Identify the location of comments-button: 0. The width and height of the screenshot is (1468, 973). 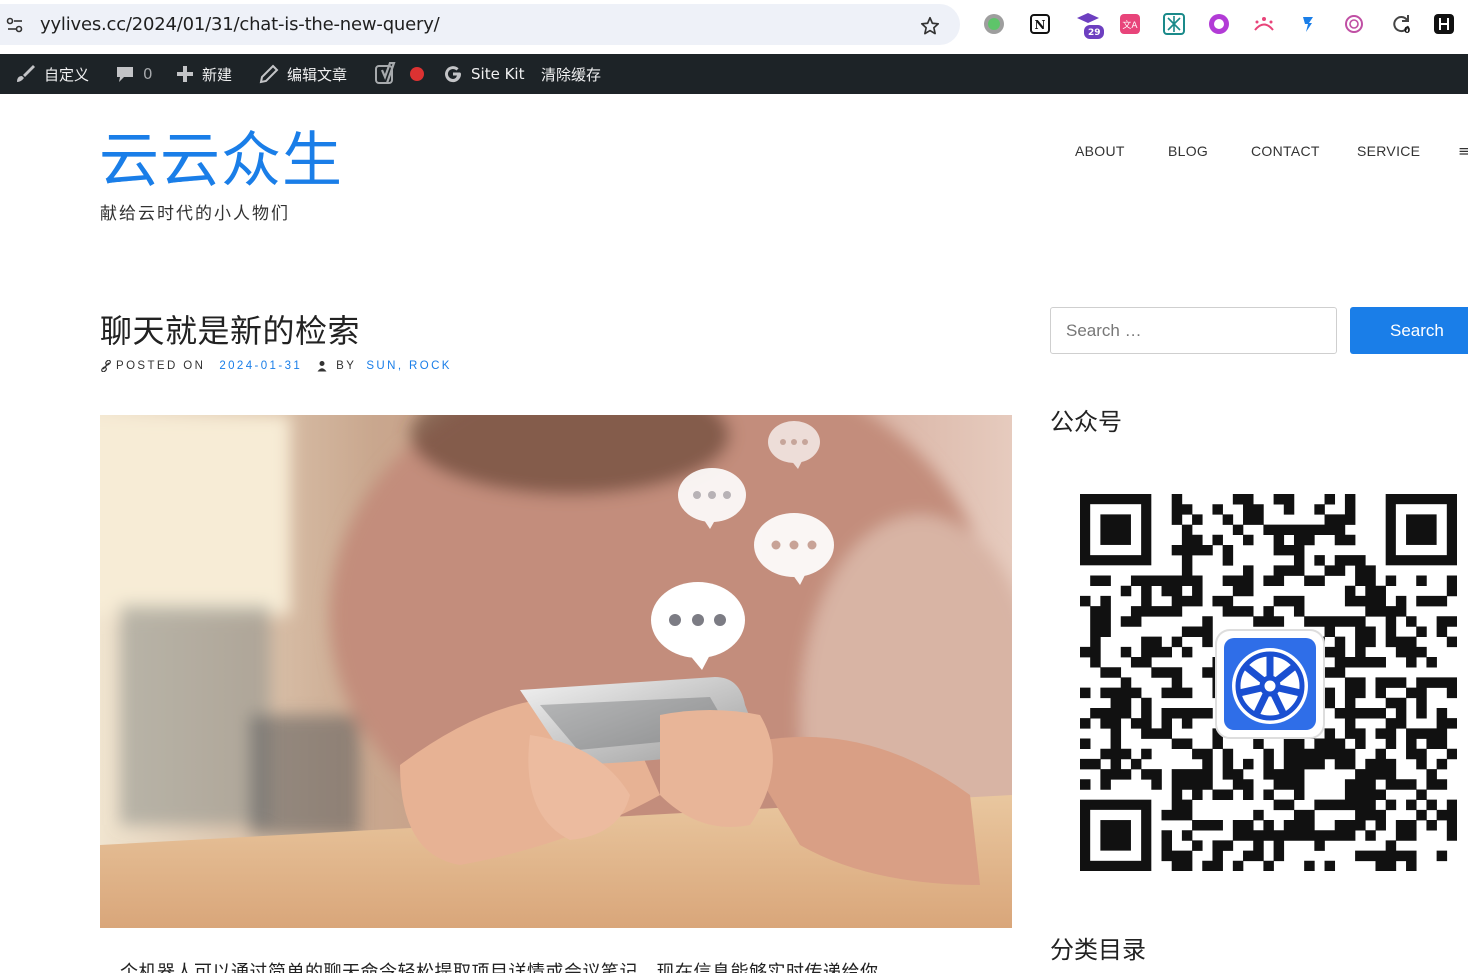
(134, 74).